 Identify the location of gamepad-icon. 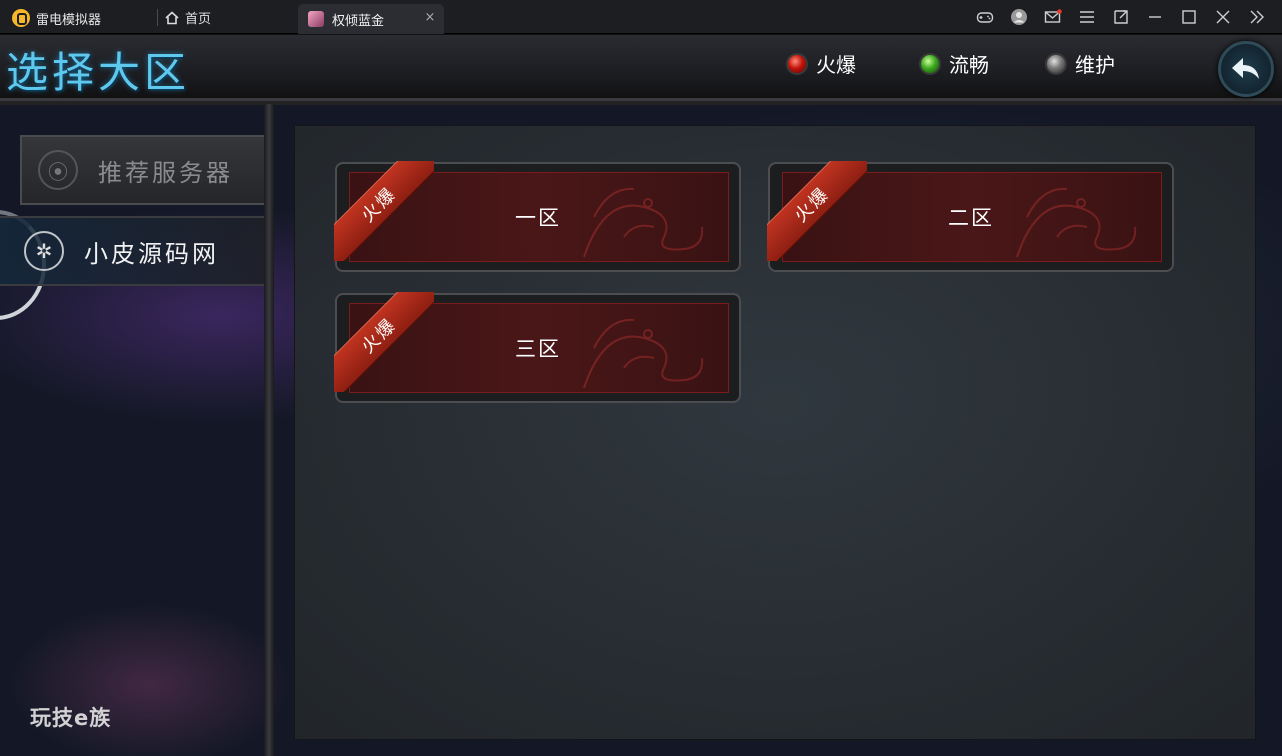
(985, 17).